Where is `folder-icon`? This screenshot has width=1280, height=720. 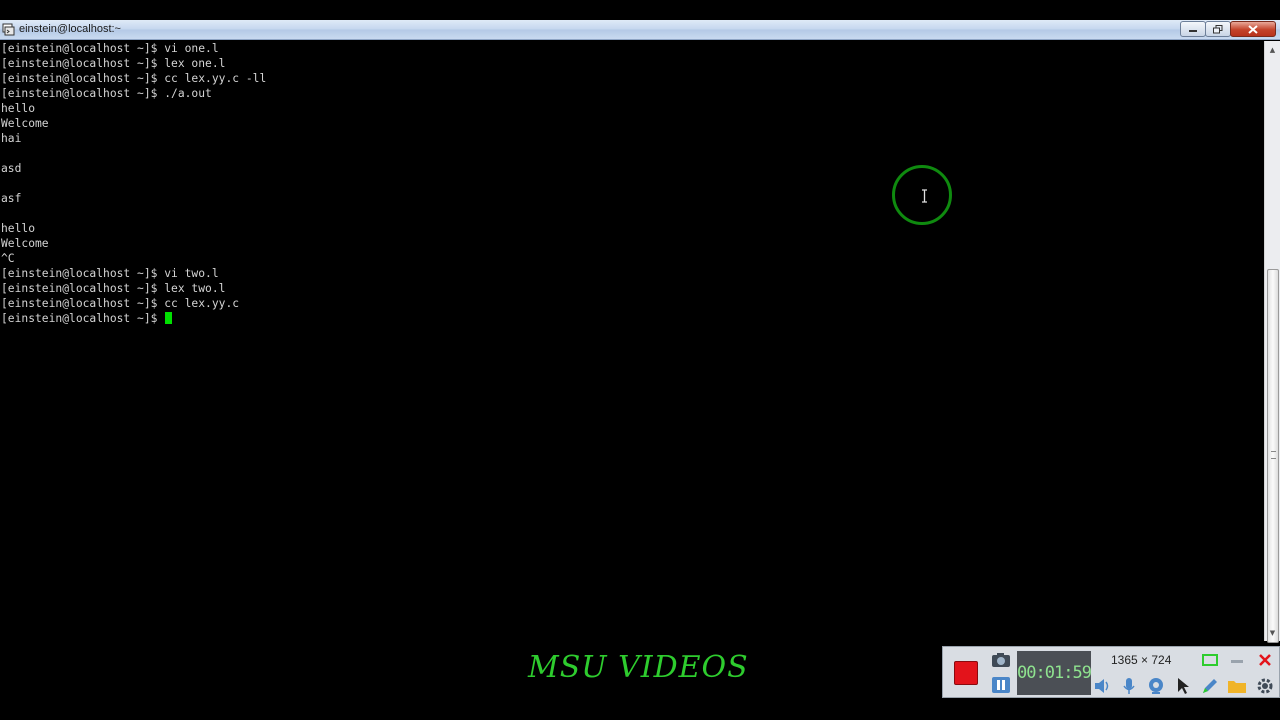
folder-icon is located at coordinates (1237, 687).